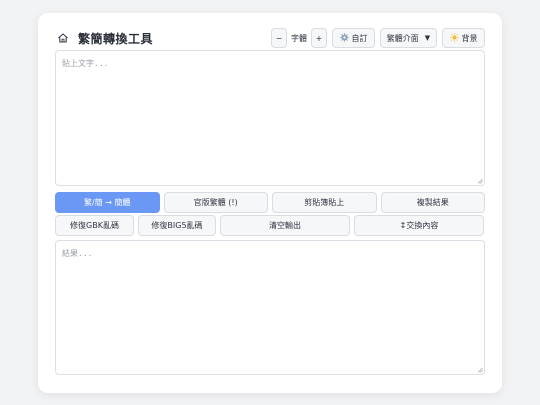 This screenshot has width=540, height=405. I want to click on custom-button-label: 自訂, so click(359, 38).